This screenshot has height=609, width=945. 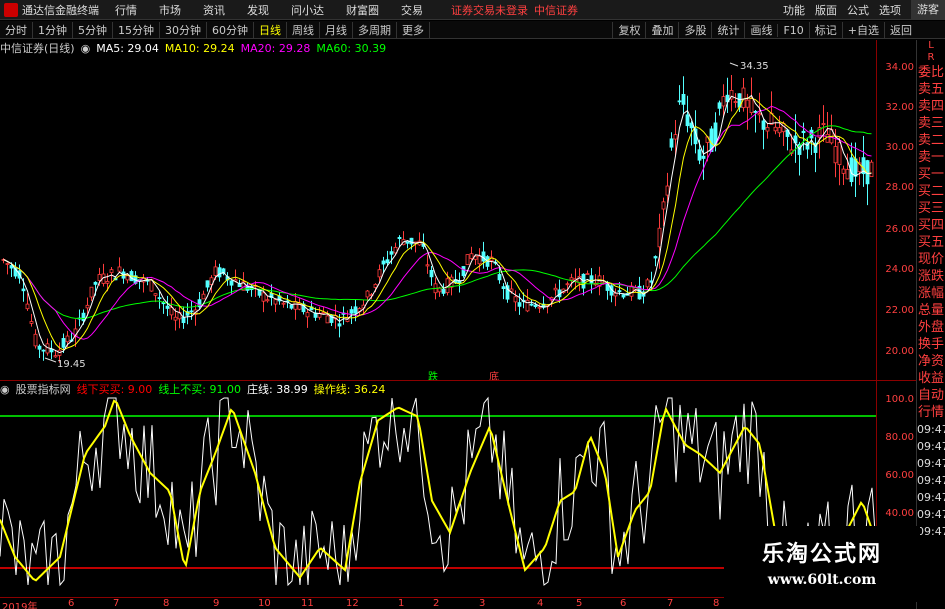 What do you see at coordinates (93, 29) in the screenshot?
I see `period-5min: 5分钟` at bounding box center [93, 29].